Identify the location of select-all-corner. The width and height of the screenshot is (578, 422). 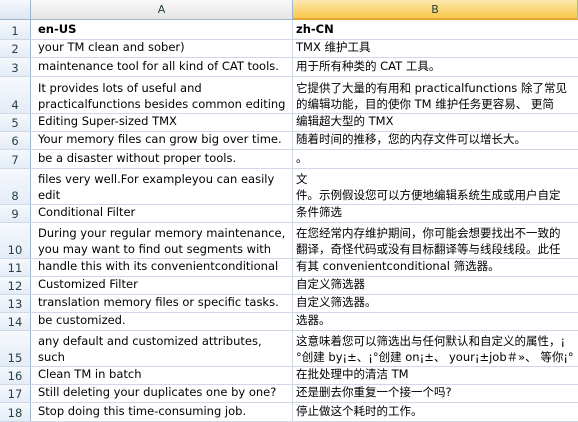
(15, 10).